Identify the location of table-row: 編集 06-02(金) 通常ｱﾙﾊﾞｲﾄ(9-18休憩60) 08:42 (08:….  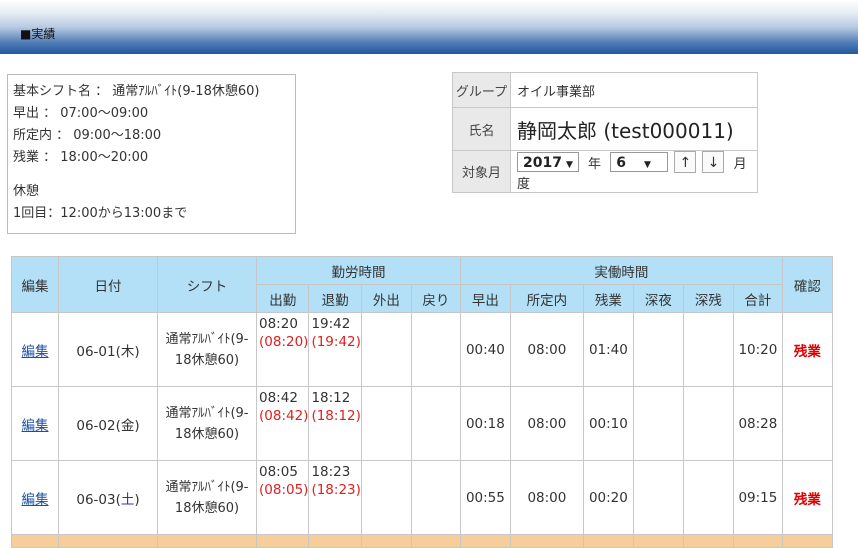
(422, 423).